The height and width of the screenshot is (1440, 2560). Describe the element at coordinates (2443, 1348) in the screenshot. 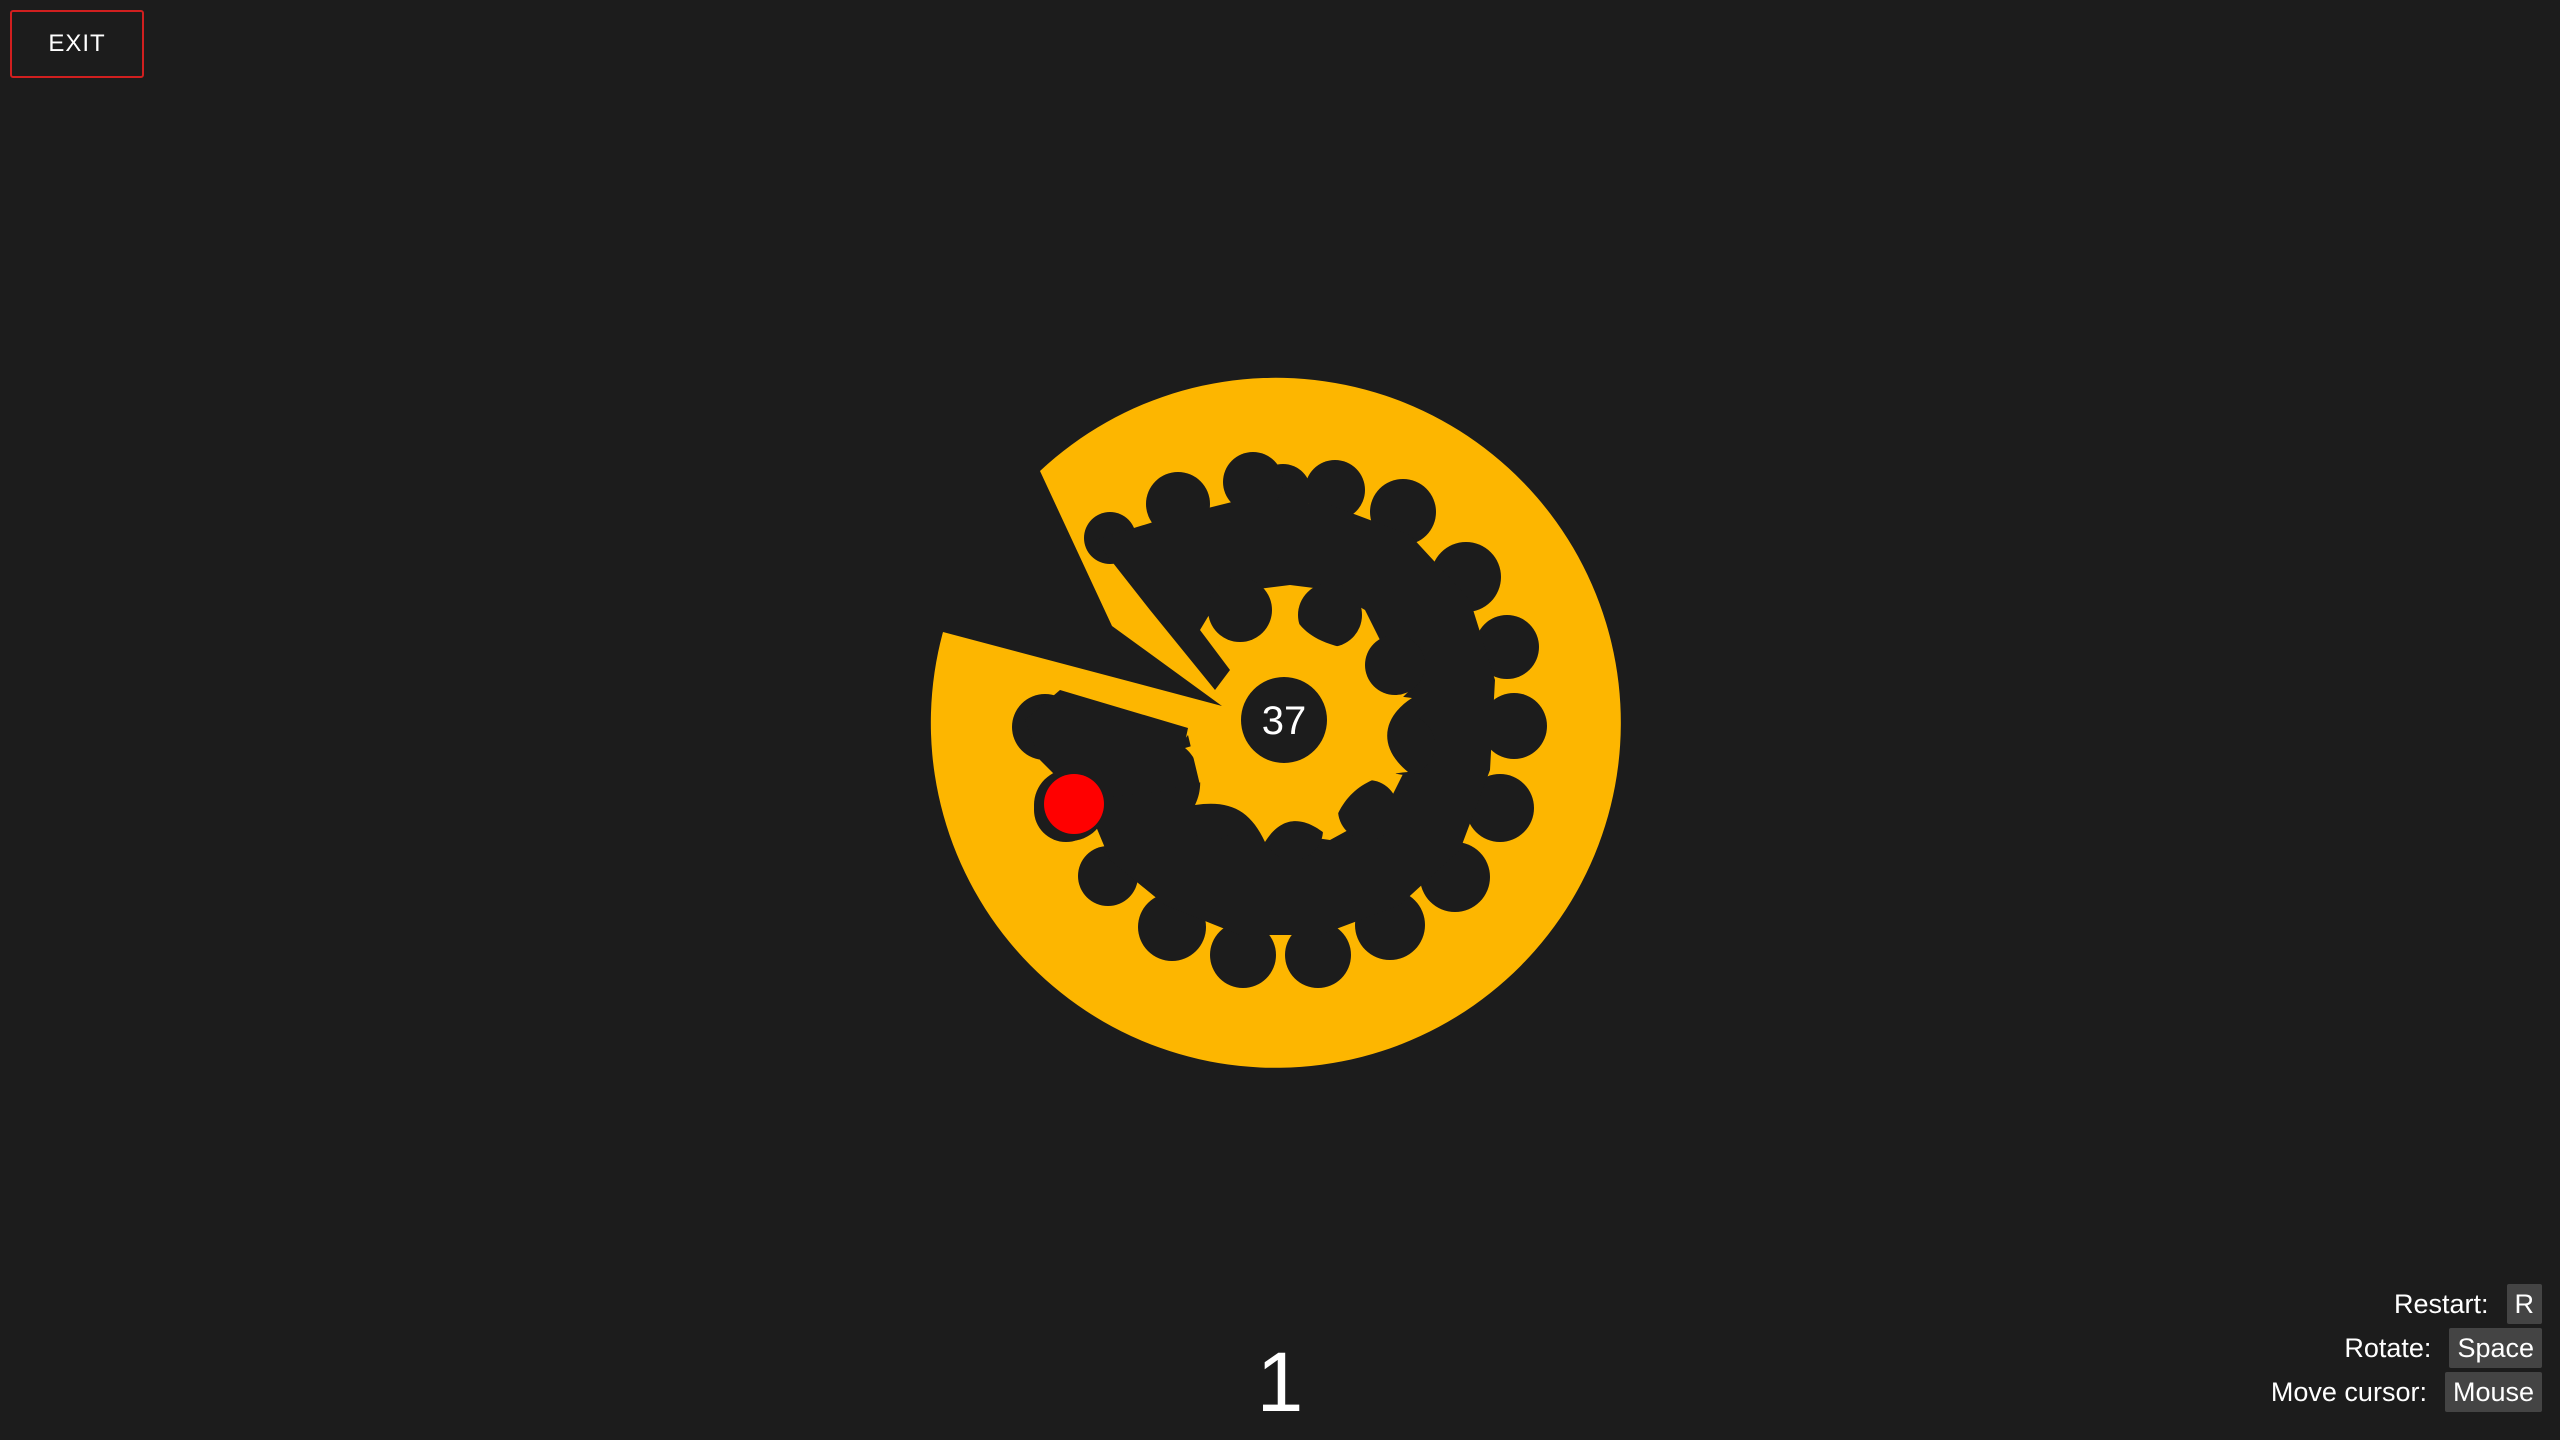

I see `control-row-rotate: Rotate: Space` at that location.